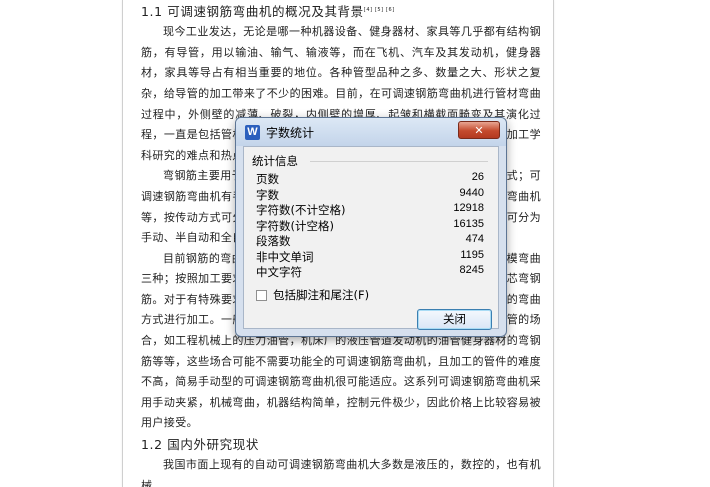  What do you see at coordinates (273, 241) in the screenshot?
I see `stat-label: 段落数` at bounding box center [273, 241].